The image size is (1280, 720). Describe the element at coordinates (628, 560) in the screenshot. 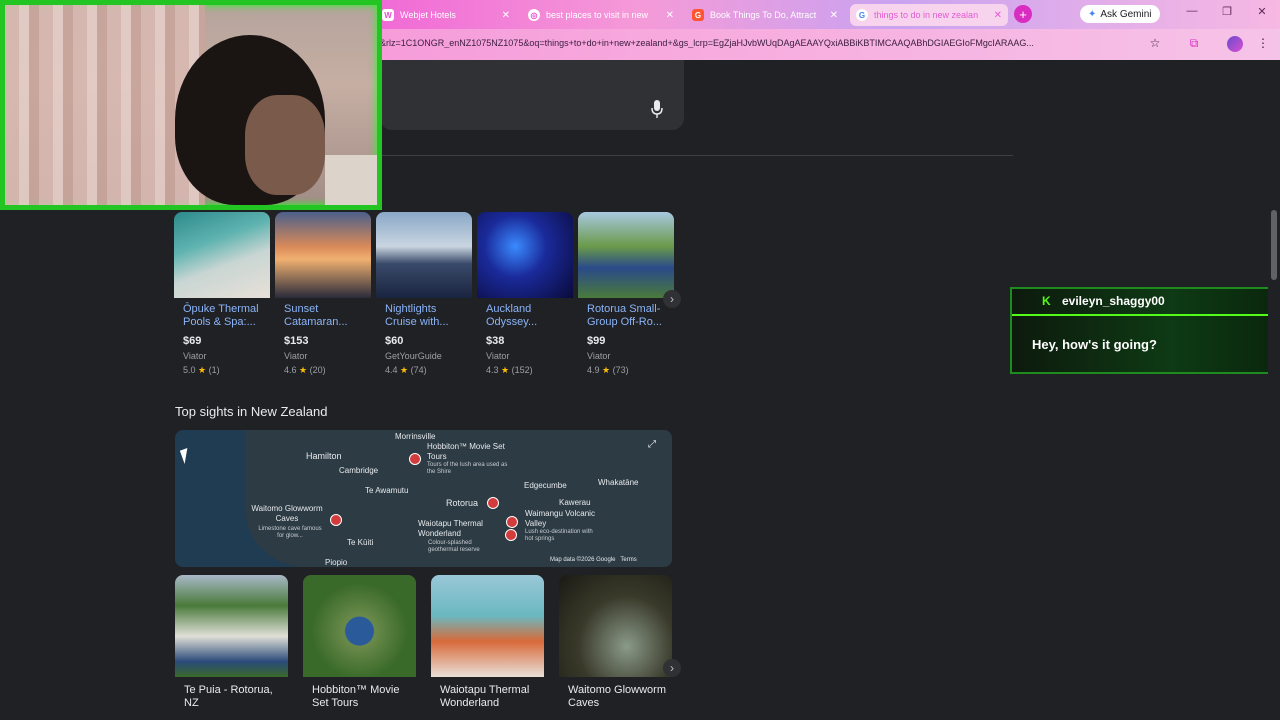

I see `map-terms-link: Terms` at that location.